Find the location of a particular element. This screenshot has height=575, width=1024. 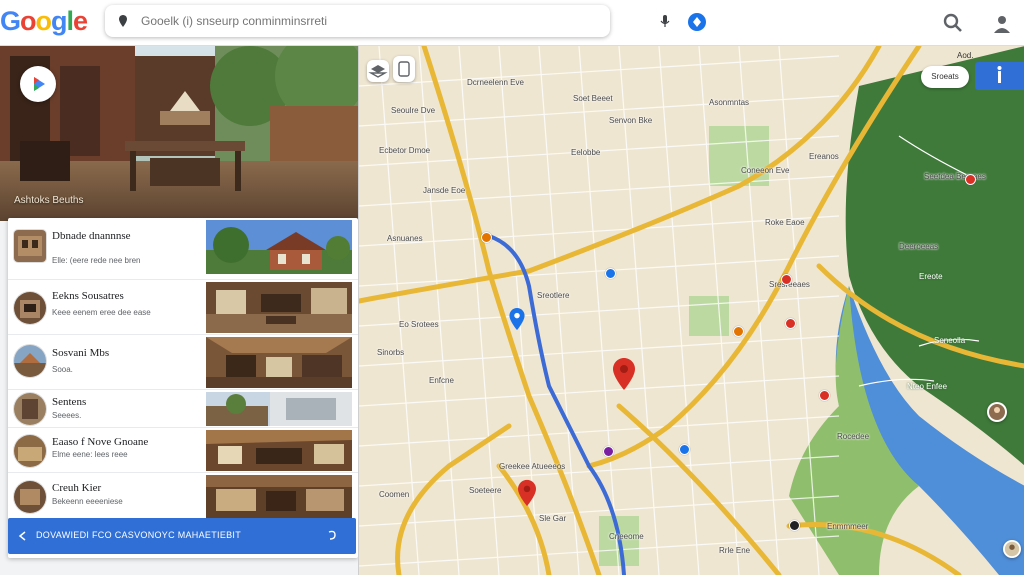

layers-icon is located at coordinates (378, 71).